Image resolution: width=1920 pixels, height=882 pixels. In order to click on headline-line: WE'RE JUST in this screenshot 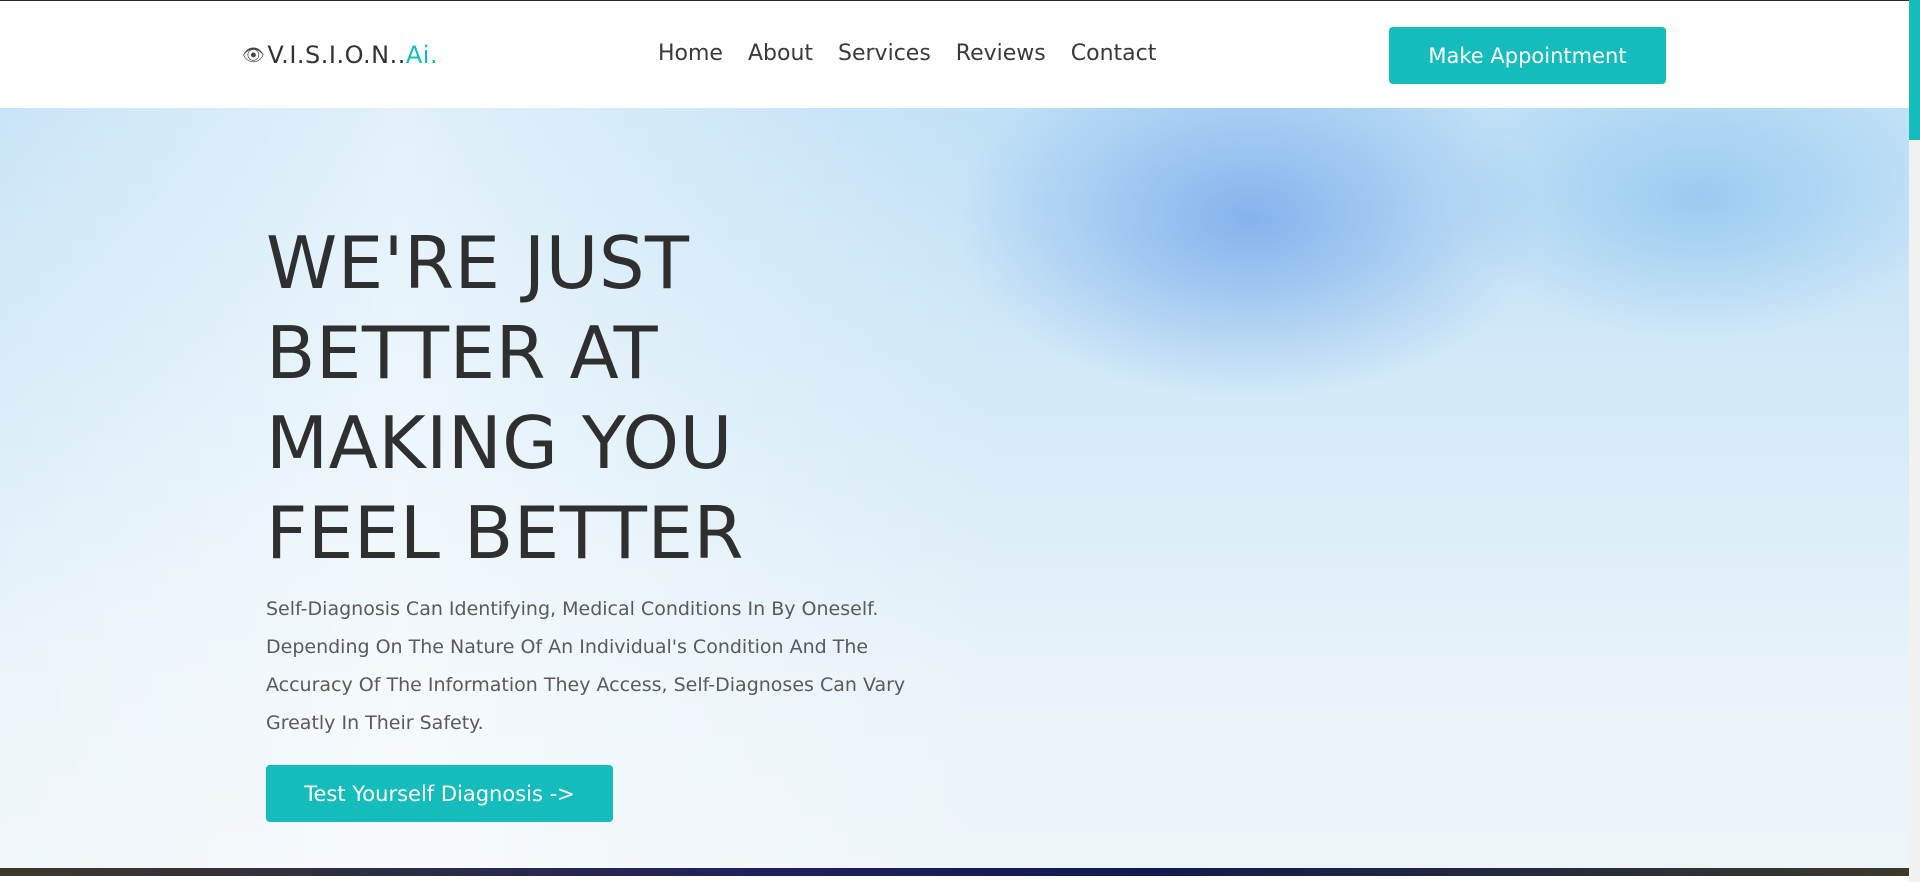, I will do `click(478, 263)`.